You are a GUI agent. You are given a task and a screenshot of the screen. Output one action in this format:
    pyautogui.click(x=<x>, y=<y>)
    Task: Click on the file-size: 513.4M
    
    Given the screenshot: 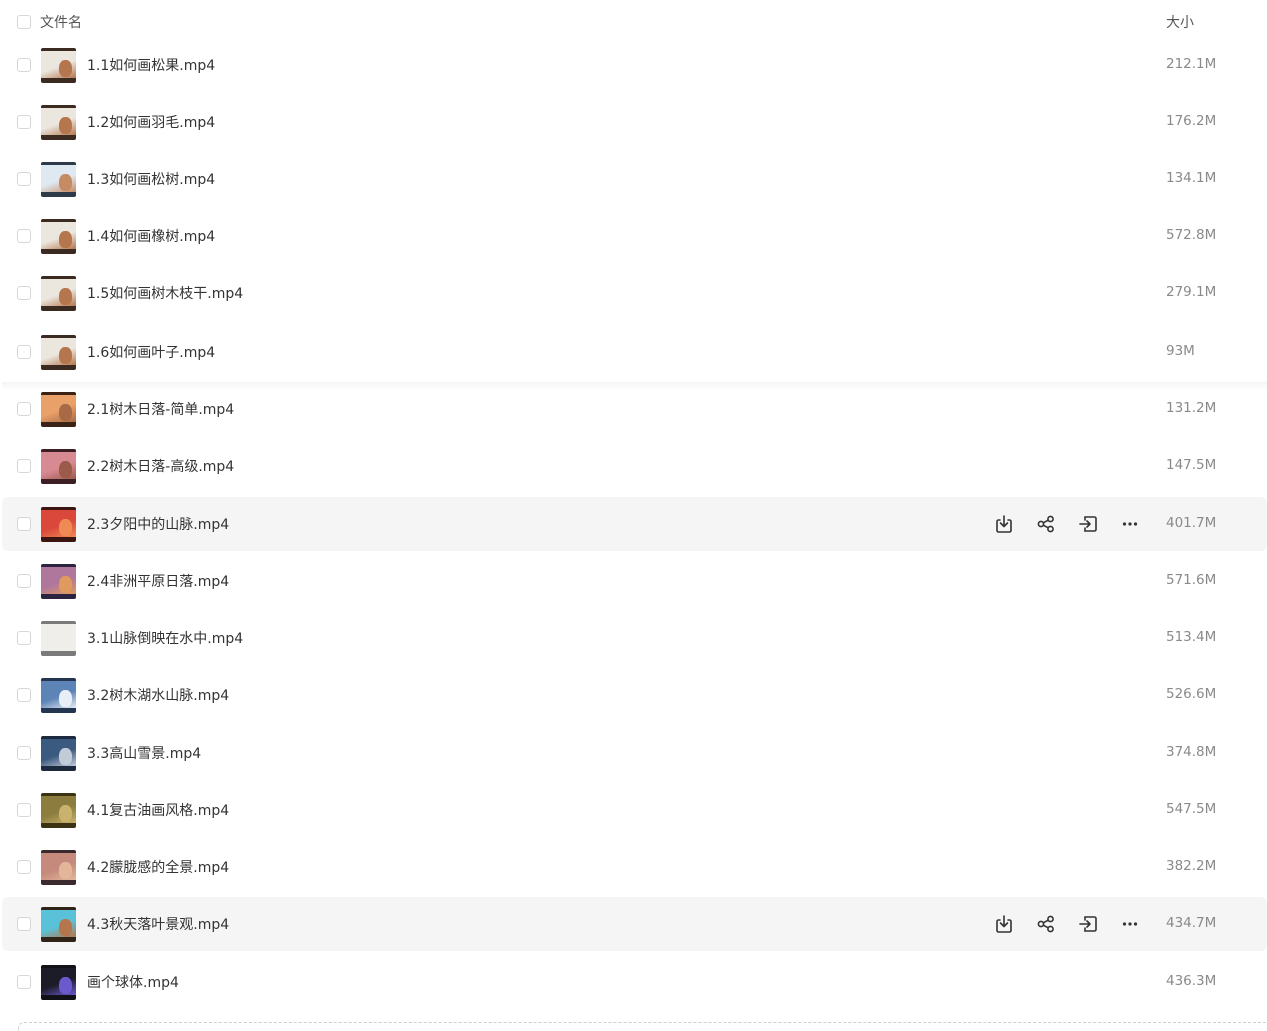 What is the action you would take?
    pyautogui.click(x=1191, y=637)
    